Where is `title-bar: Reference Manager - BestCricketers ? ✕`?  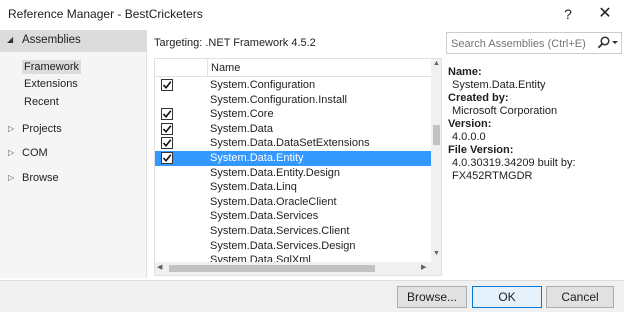 title-bar: Reference Manager - BestCricketers ? ✕ is located at coordinates (312, 14).